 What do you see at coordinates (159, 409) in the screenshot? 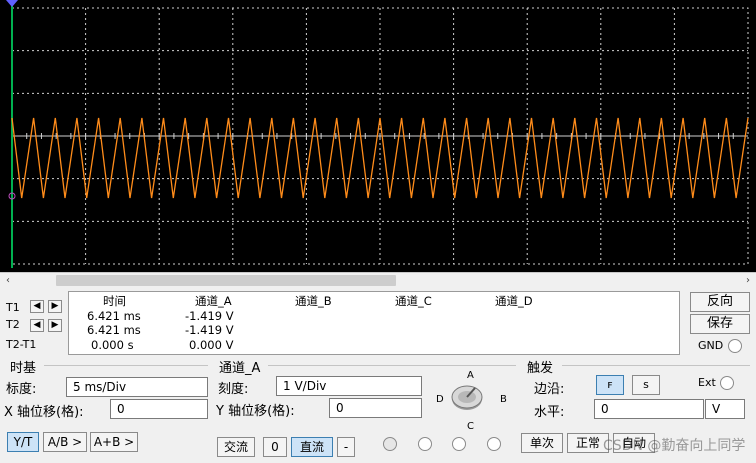
I see `timebase-xpos-field: 0` at bounding box center [159, 409].